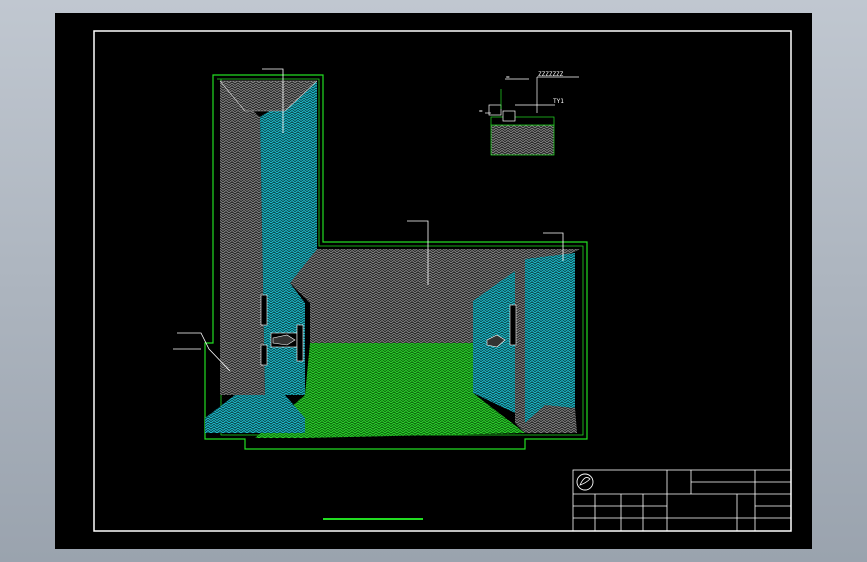 This screenshot has width=867, height=562. Describe the element at coordinates (585, 482) in the screenshot. I see `logo-icon` at that location.